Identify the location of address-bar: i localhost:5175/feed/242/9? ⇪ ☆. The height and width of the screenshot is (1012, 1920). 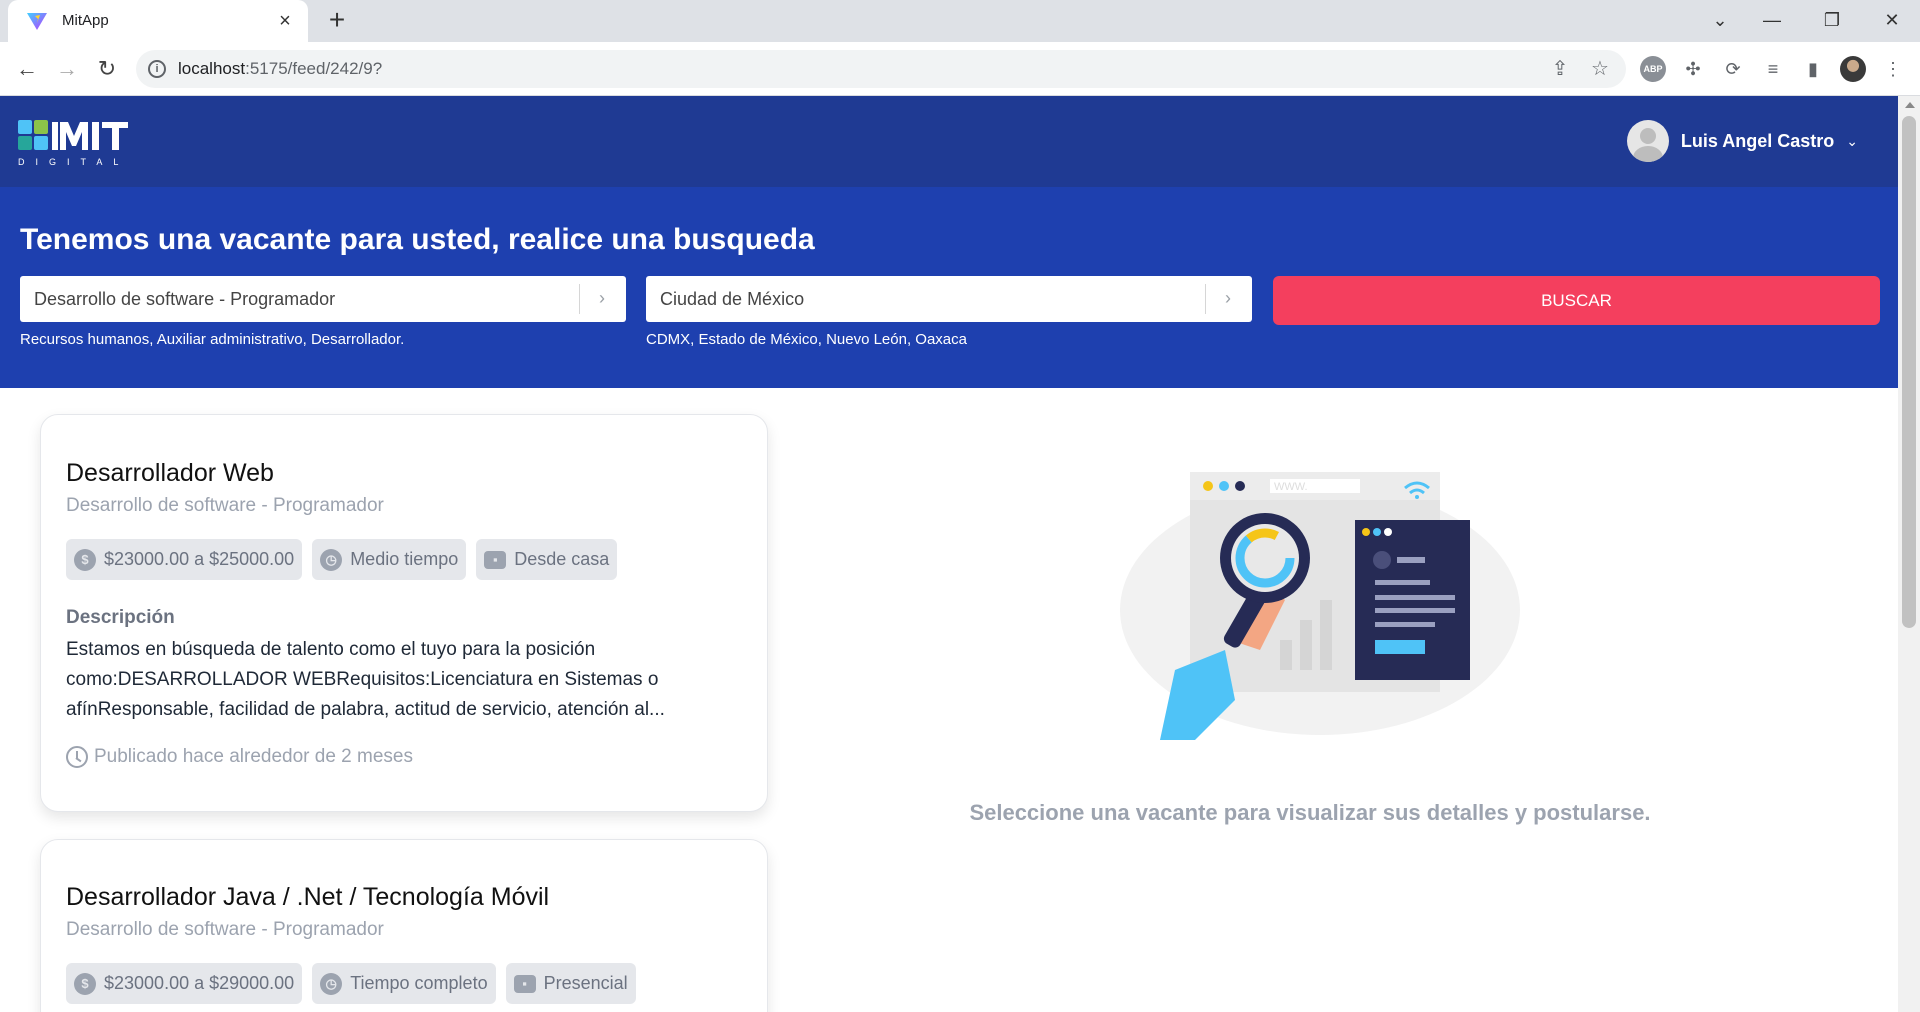
(881, 69).